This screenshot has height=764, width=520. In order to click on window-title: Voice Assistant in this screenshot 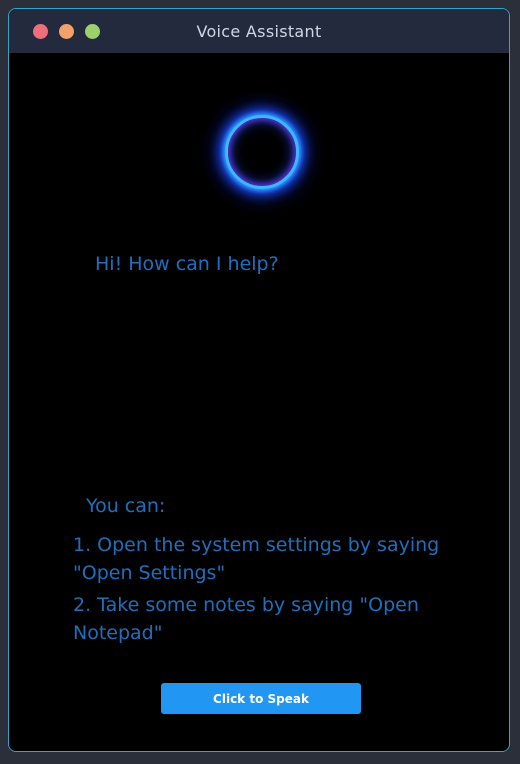, I will do `click(259, 31)`.